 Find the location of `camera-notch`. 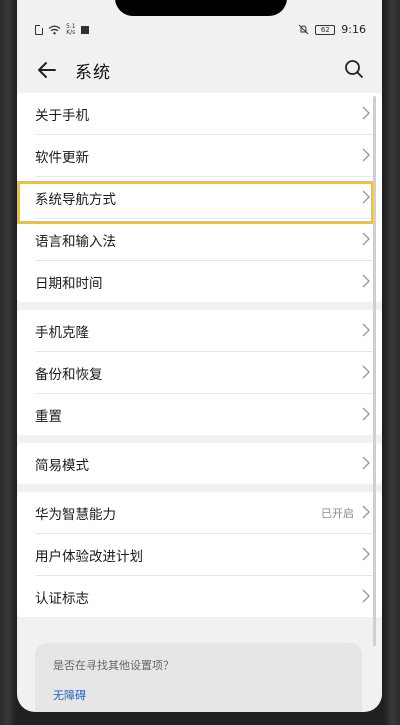

camera-notch is located at coordinates (201, 8).